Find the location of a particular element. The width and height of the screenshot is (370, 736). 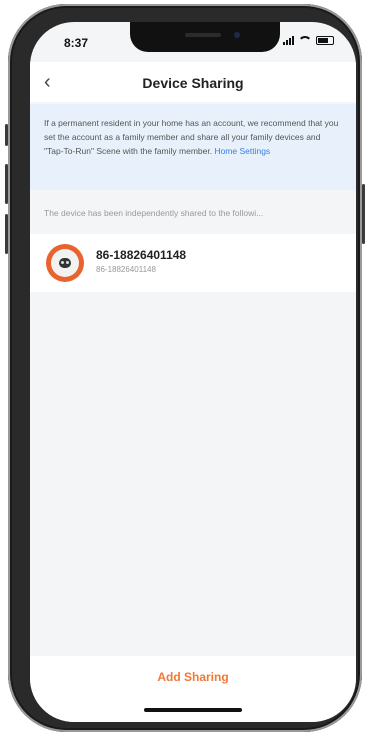

notch is located at coordinates (205, 37).